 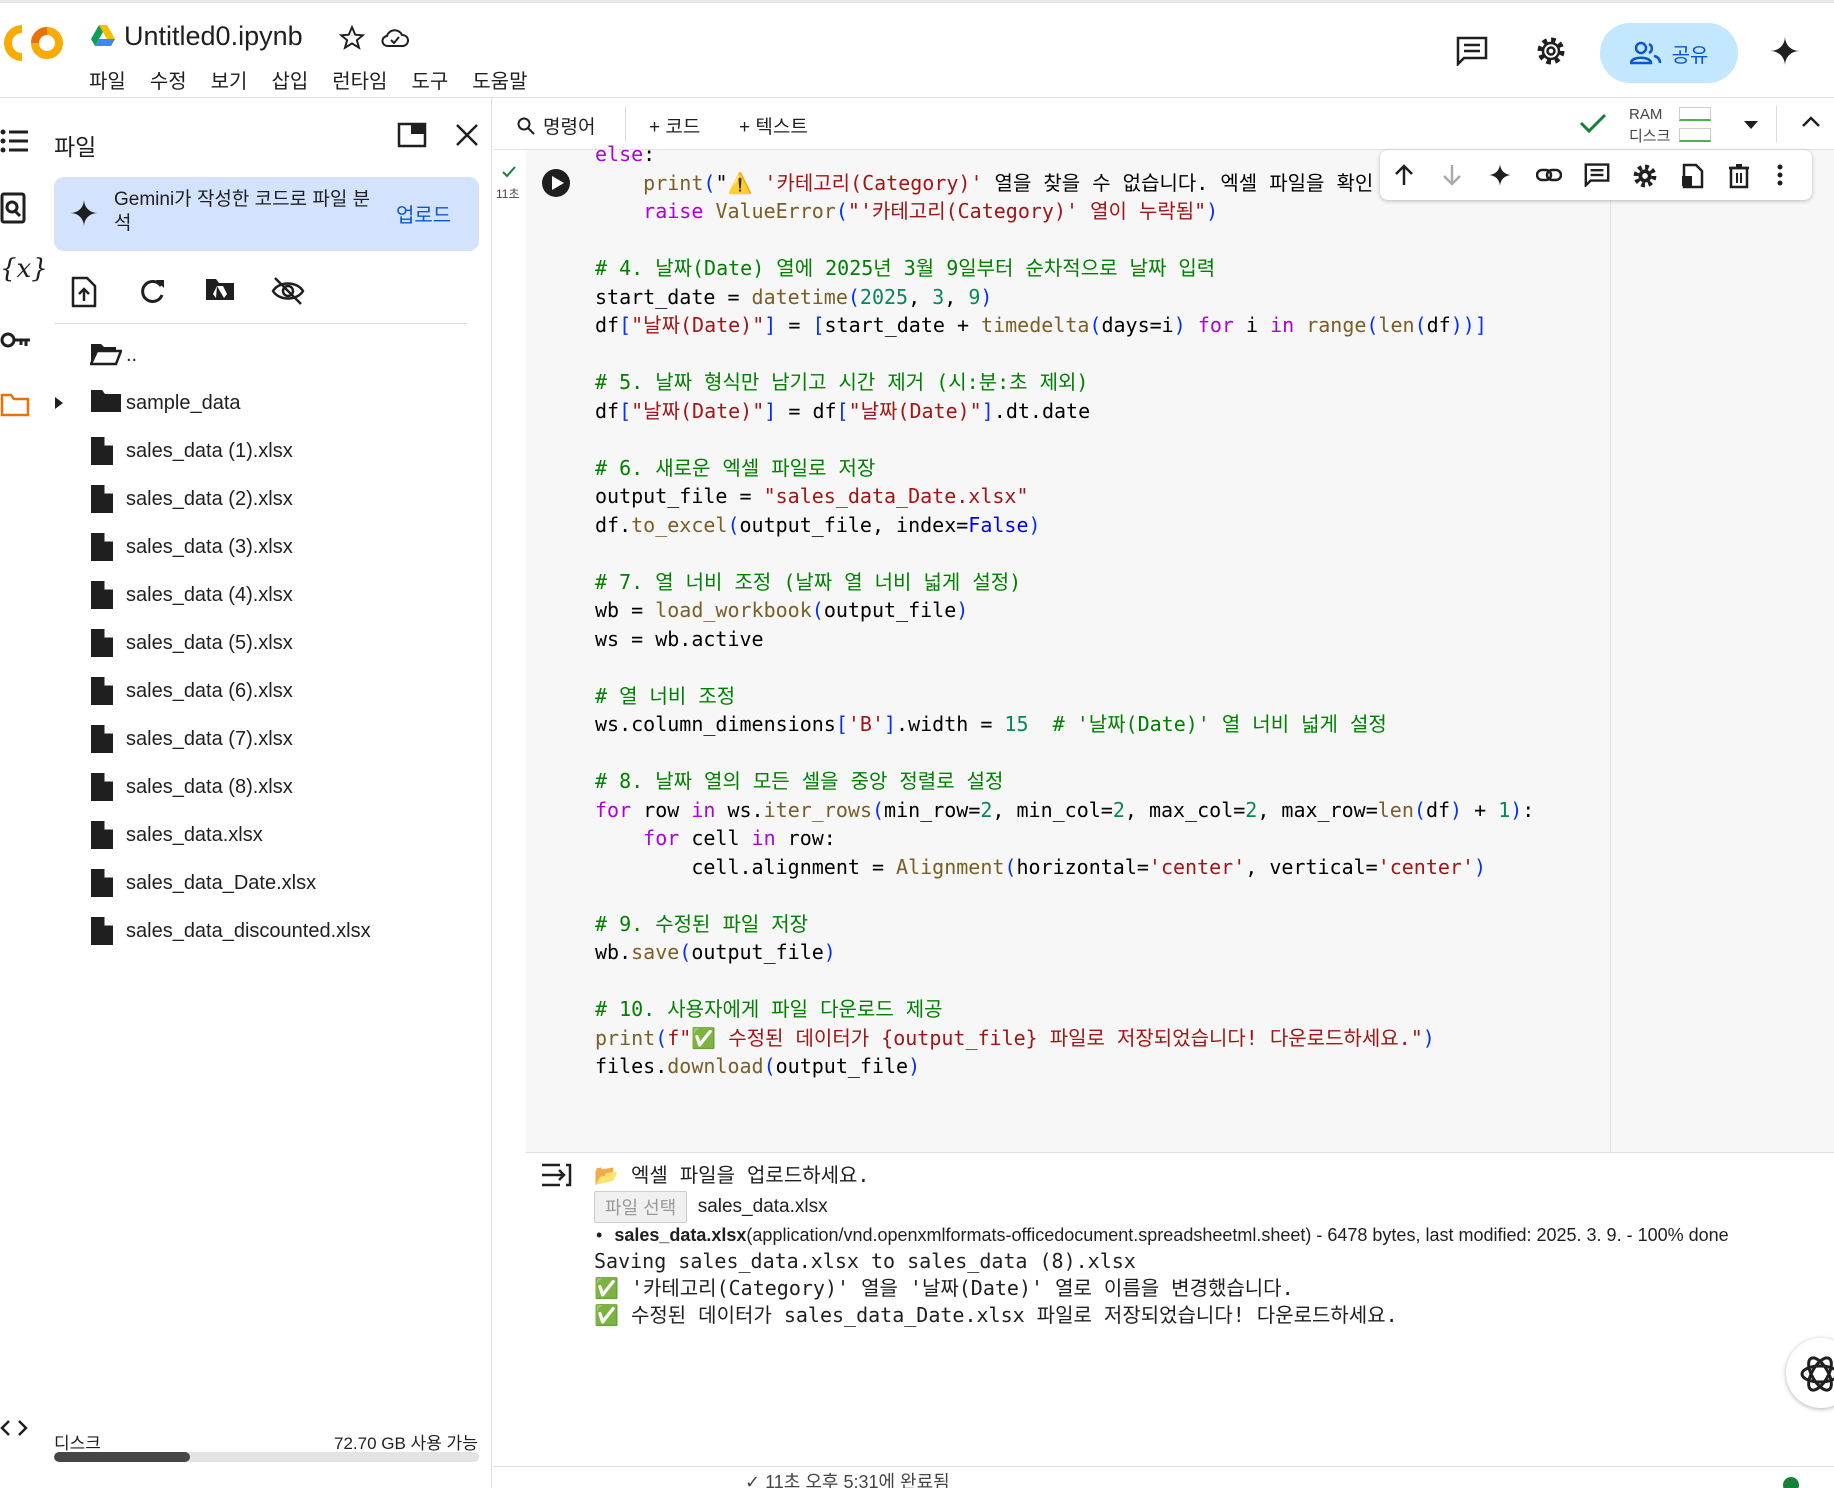 I want to click on folder-icon, so click(x=106, y=401).